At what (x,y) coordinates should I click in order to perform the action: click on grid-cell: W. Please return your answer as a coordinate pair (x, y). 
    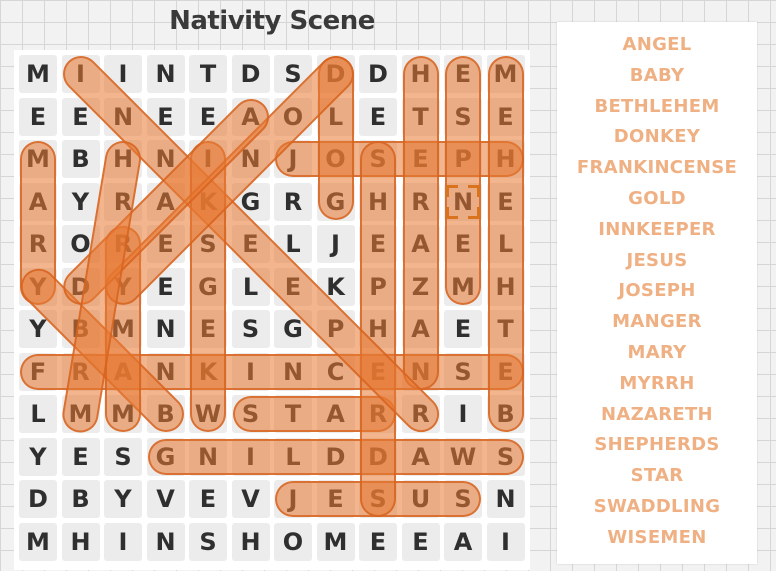
    Looking at the image, I should click on (463, 456).